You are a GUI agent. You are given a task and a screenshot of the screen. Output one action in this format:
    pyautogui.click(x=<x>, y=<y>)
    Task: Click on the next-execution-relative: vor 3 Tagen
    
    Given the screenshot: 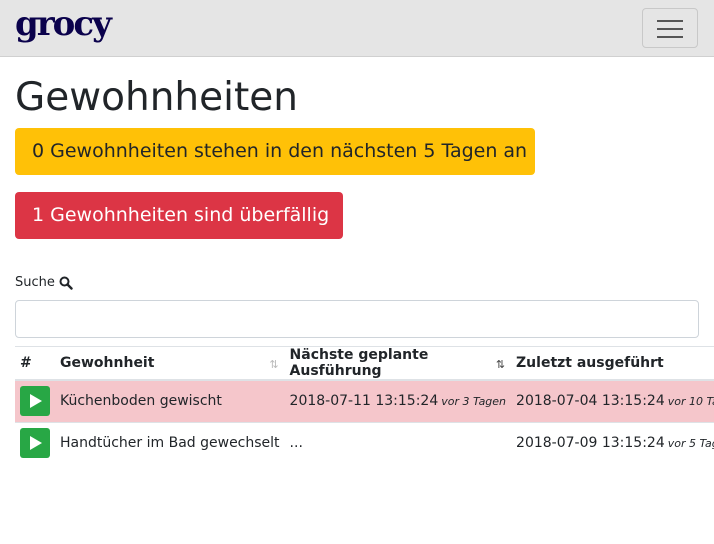 What is the action you would take?
    pyautogui.click(x=474, y=402)
    